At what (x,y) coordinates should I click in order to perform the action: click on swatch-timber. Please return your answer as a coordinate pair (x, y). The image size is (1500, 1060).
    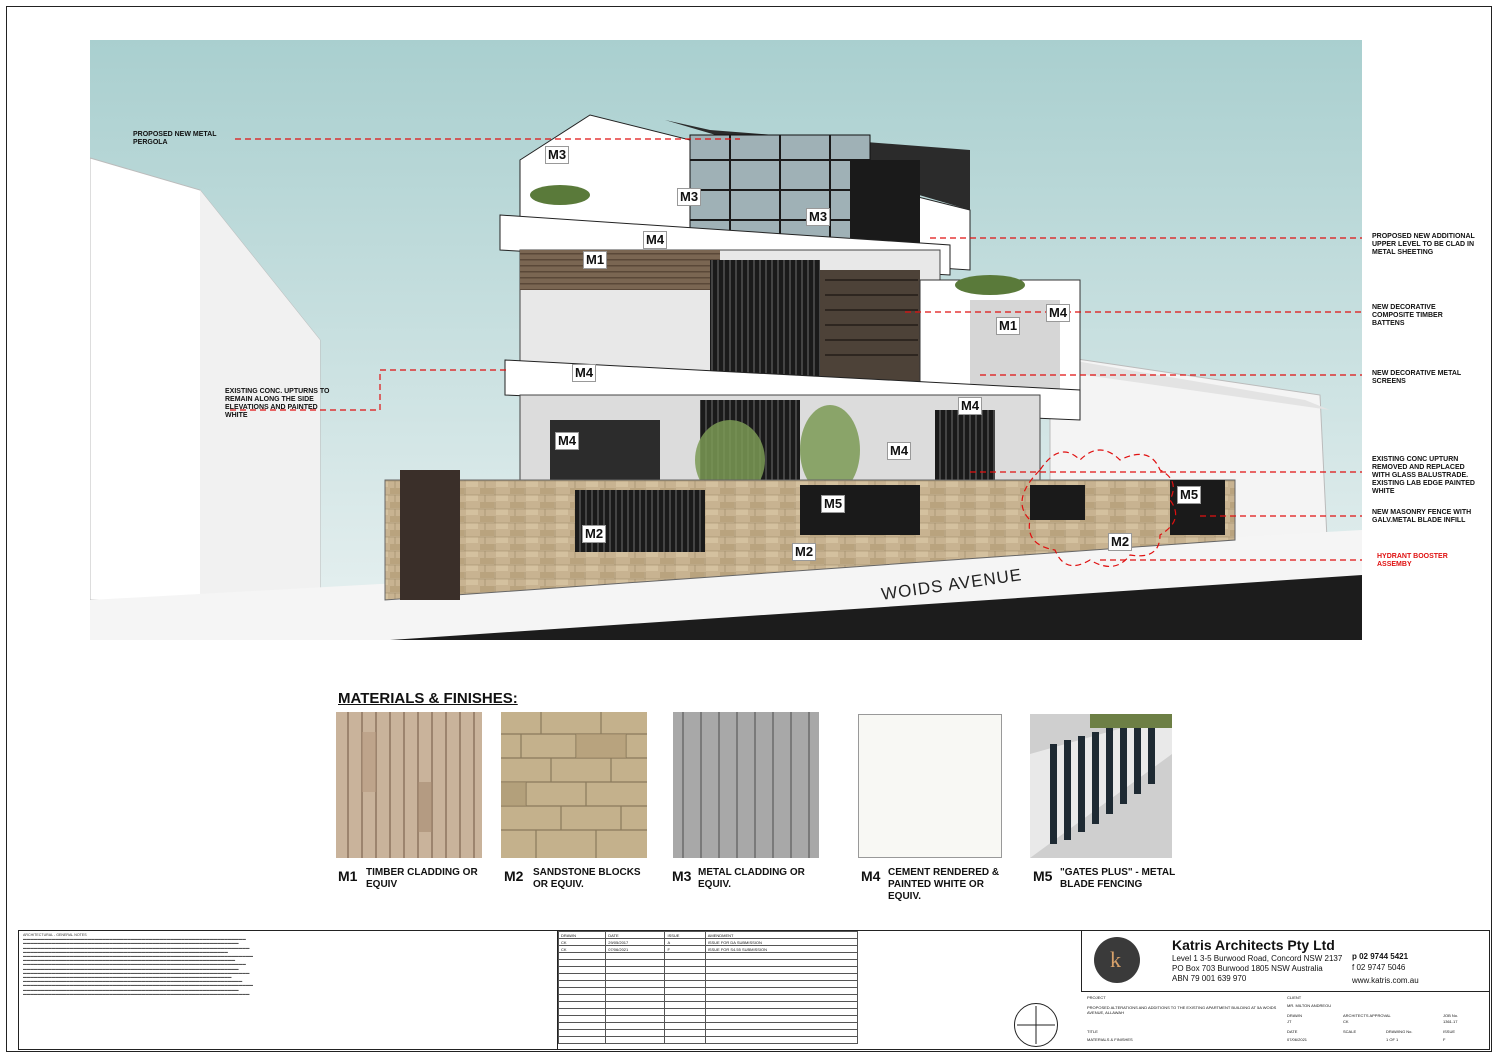
    Looking at the image, I should click on (409, 785).